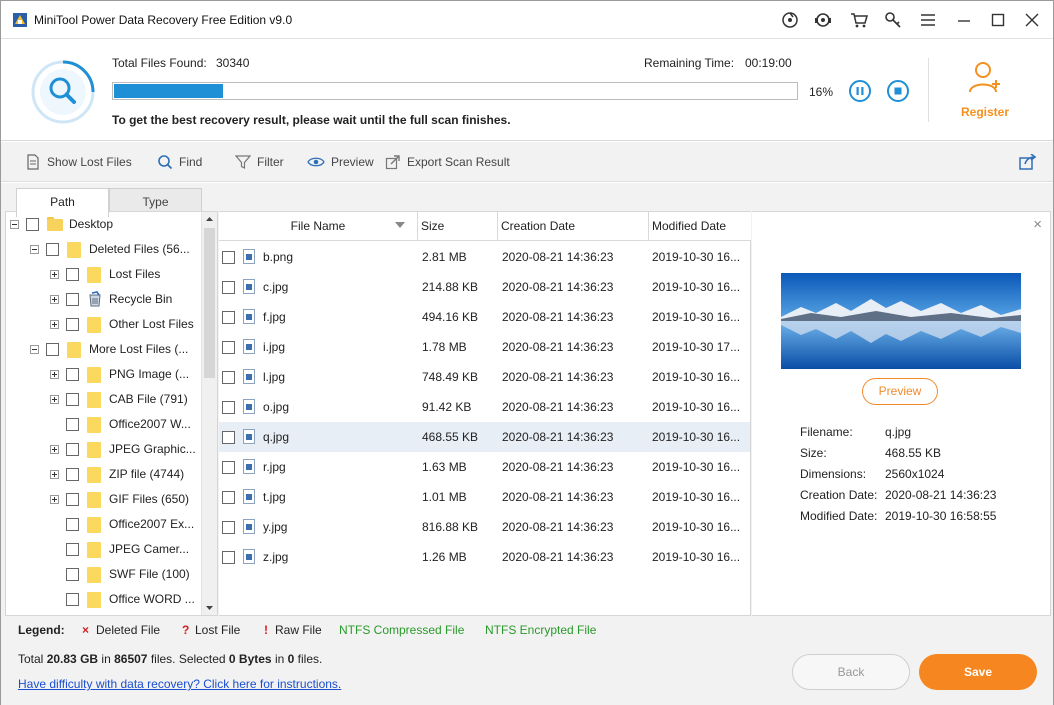 The width and height of the screenshot is (1054, 705). What do you see at coordinates (859, 20) in the screenshot?
I see `cart-icon` at bounding box center [859, 20].